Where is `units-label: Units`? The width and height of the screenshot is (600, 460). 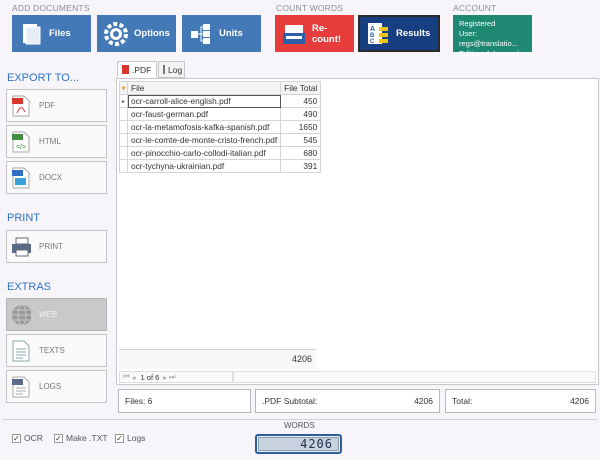 units-label: Units is located at coordinates (231, 33).